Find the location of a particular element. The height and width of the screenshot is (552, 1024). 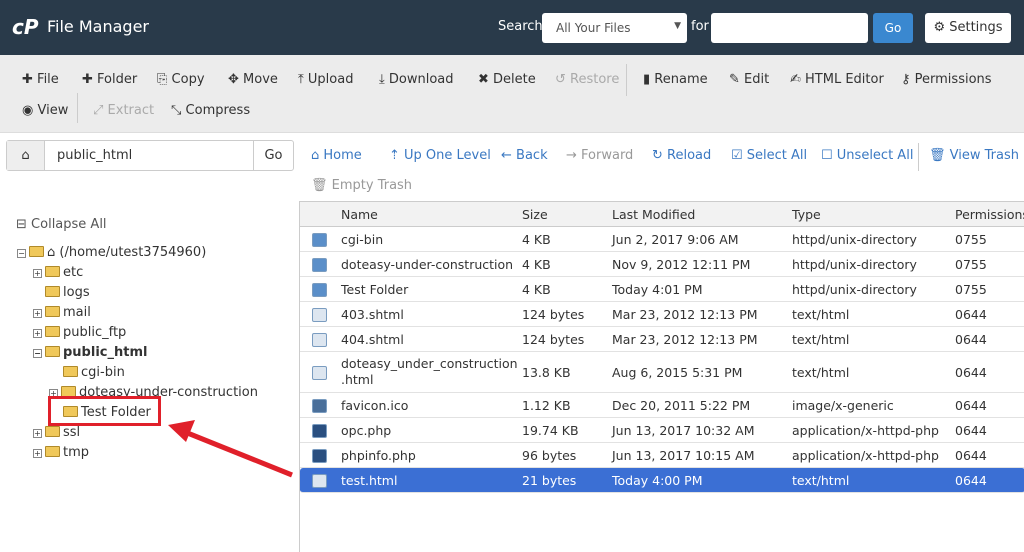

cell-size: 96 bytes is located at coordinates (549, 455).